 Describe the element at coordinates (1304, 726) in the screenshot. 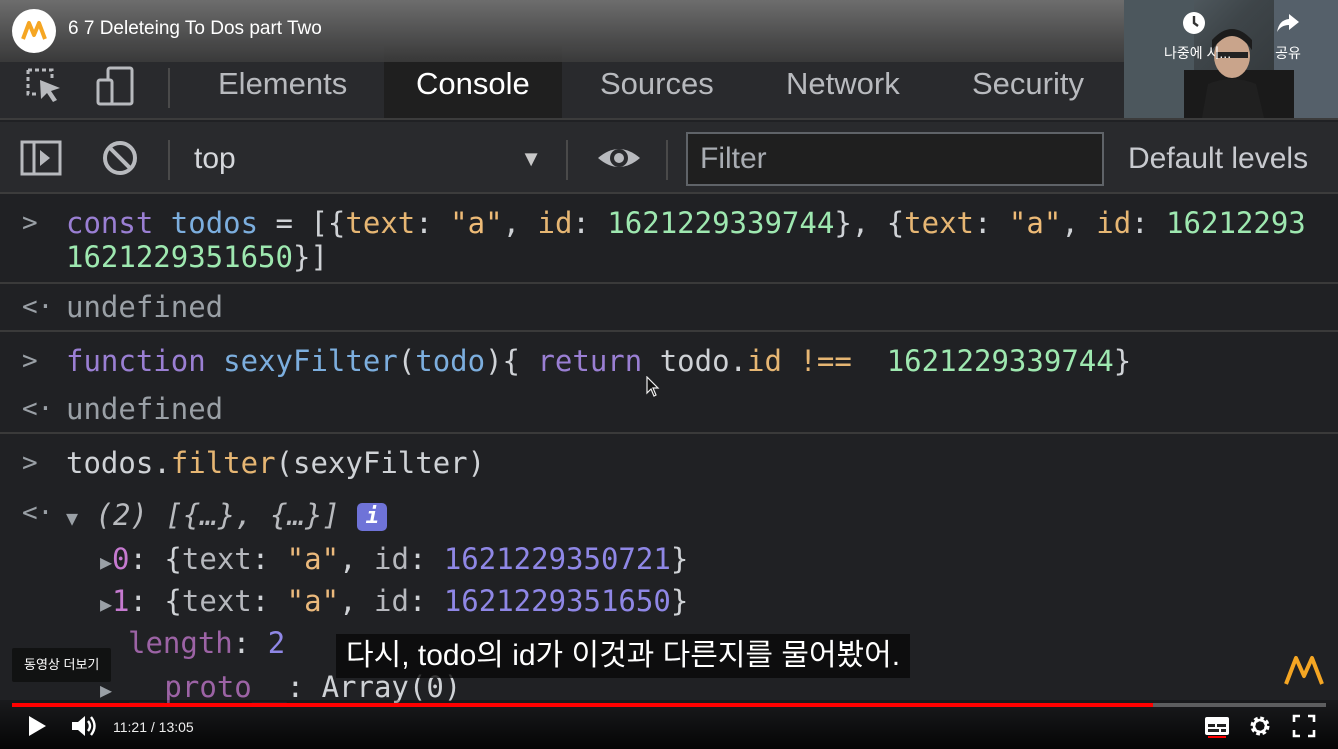

I see `fullscreen-icon` at that location.